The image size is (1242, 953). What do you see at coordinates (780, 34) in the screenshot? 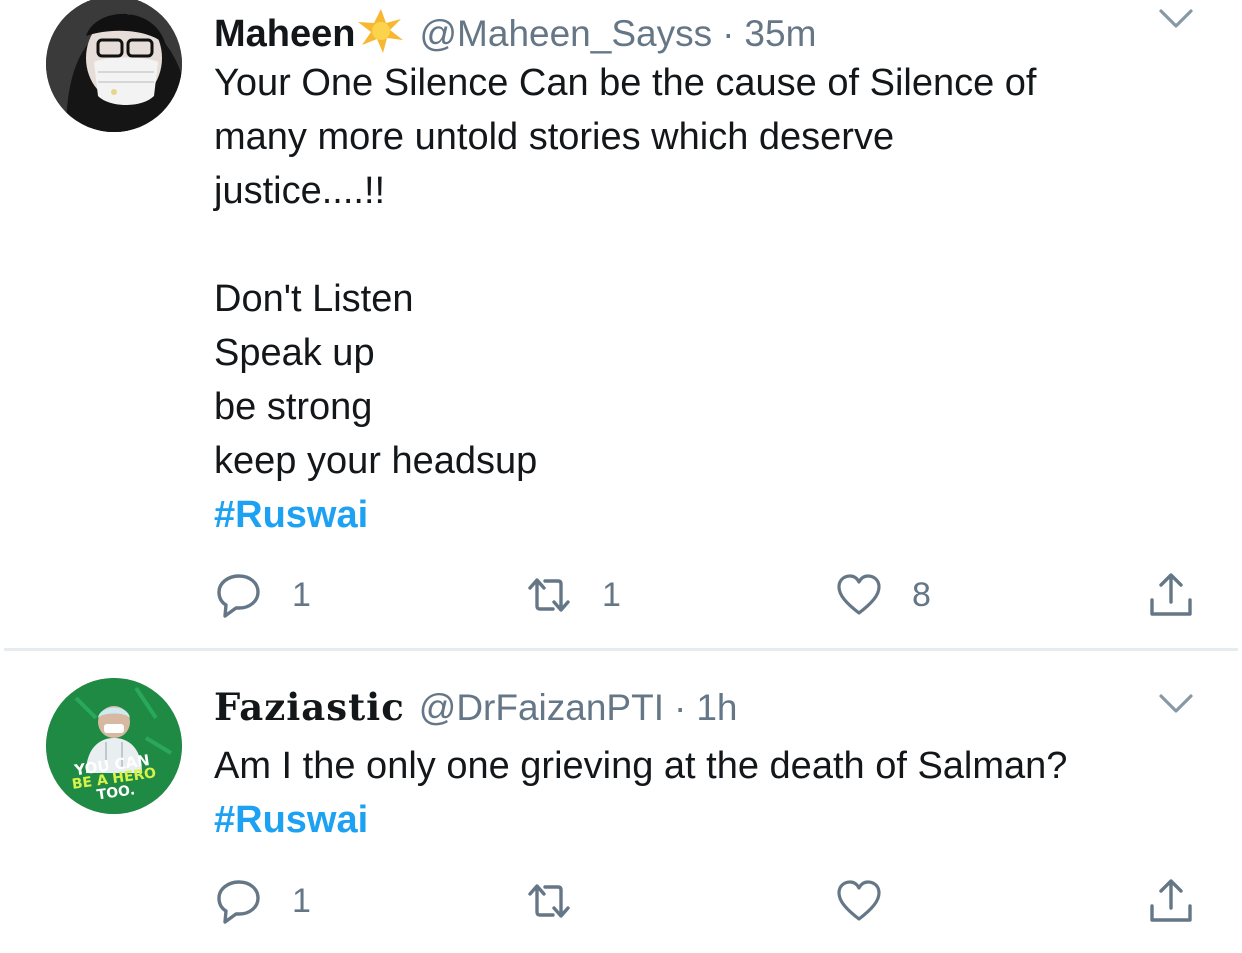
I see `timestamp: 35m` at bounding box center [780, 34].